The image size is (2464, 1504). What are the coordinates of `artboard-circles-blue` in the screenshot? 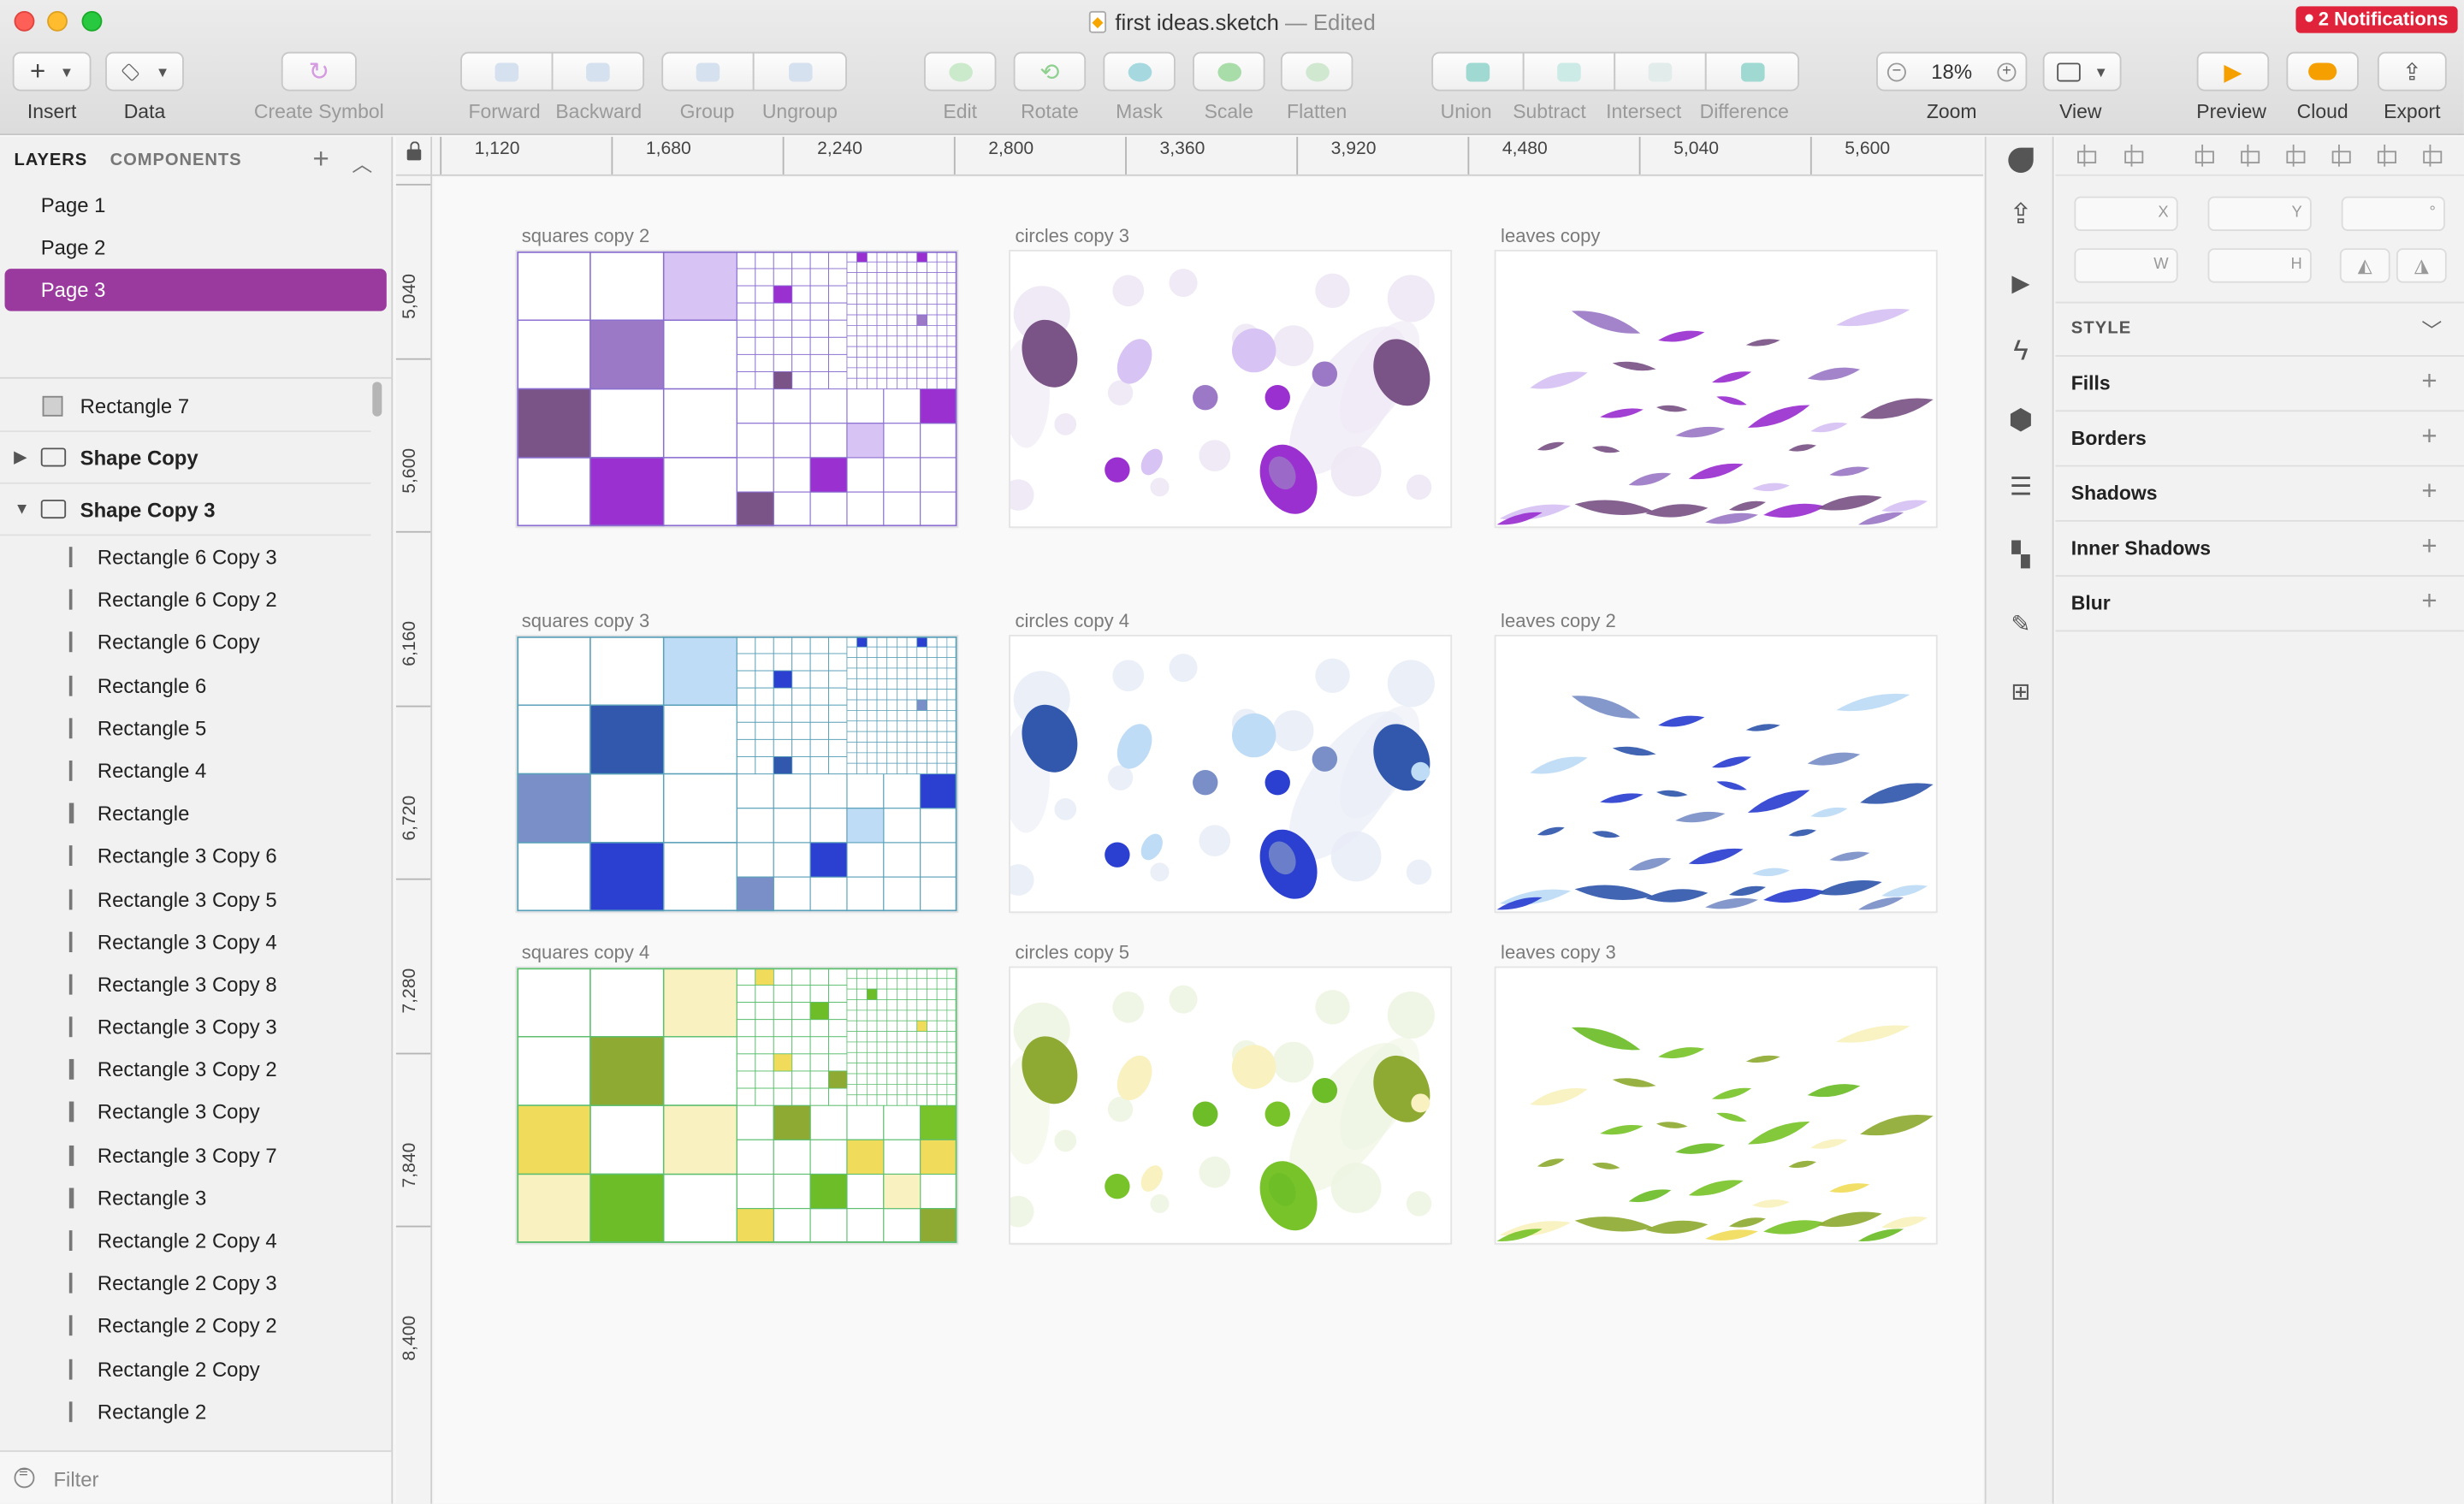 It's located at (1230, 774).